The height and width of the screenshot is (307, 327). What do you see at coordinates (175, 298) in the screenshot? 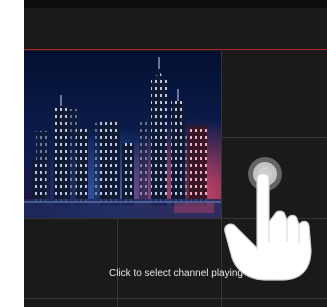
I see `grid-divider` at bounding box center [175, 298].